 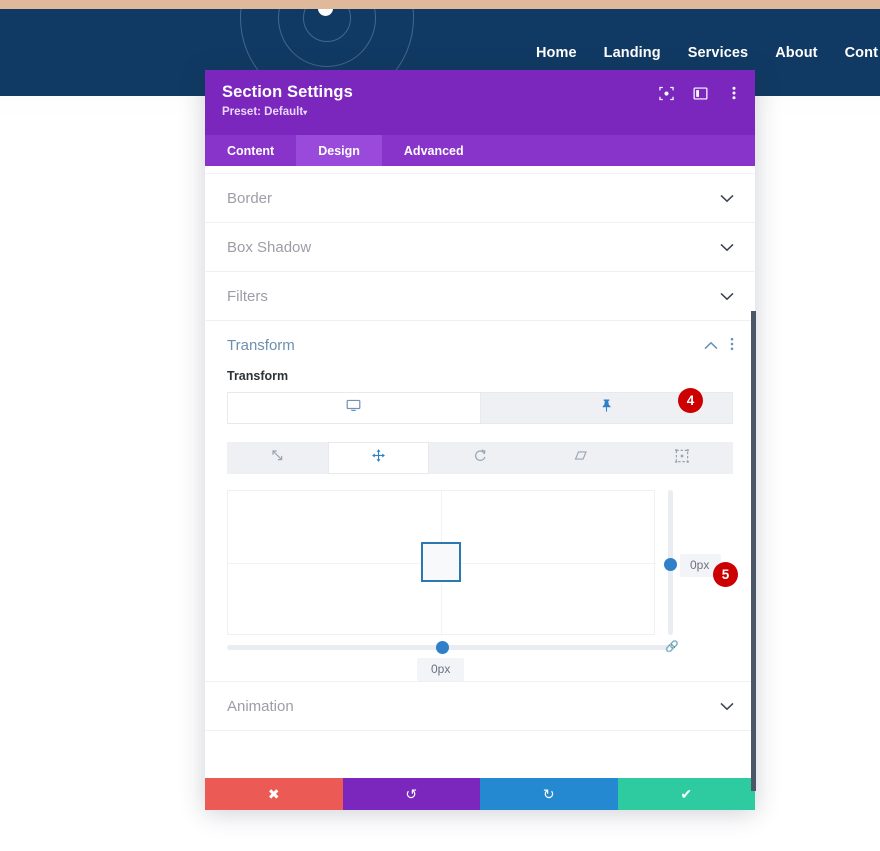 I want to click on cancel-button: ✖, so click(x=274, y=794).